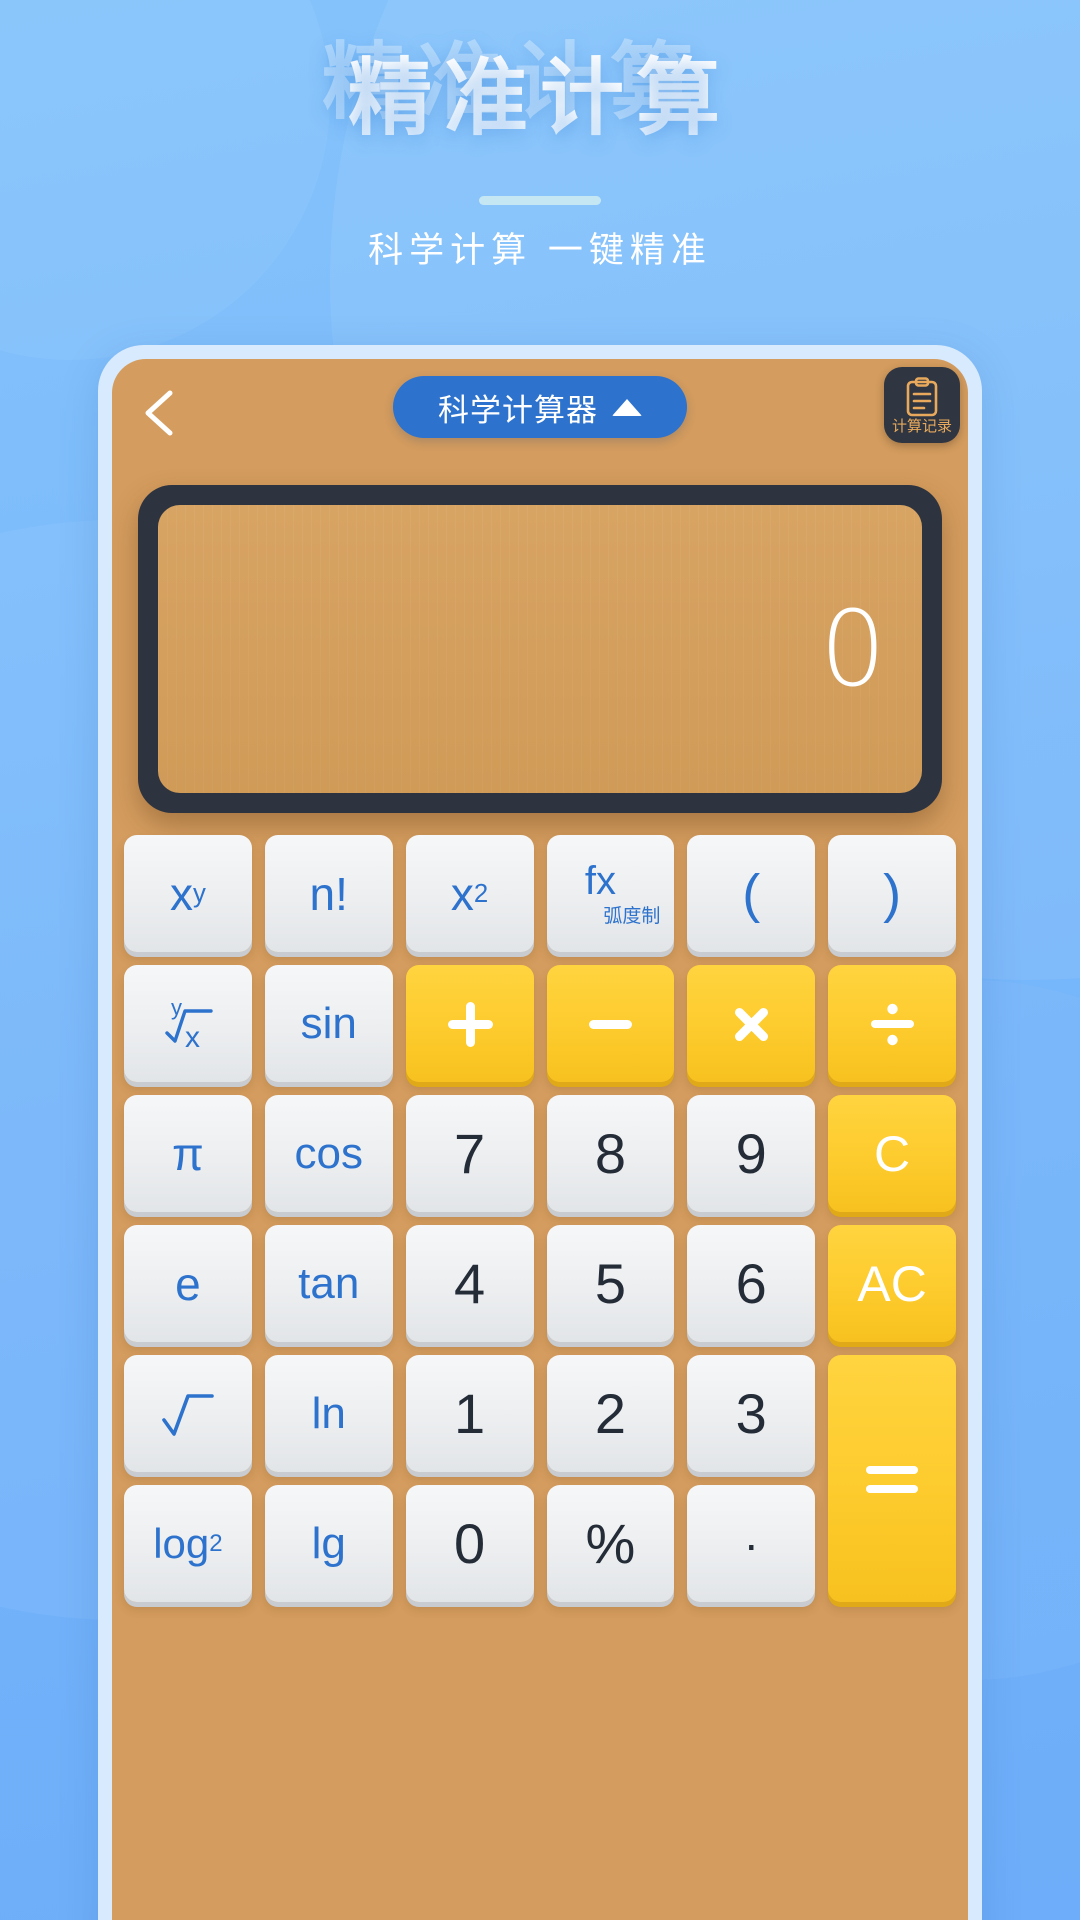 This screenshot has height=1920, width=1080. Describe the element at coordinates (518, 410) in the screenshot. I see `calculator-mode-label: 科学计算器` at that location.